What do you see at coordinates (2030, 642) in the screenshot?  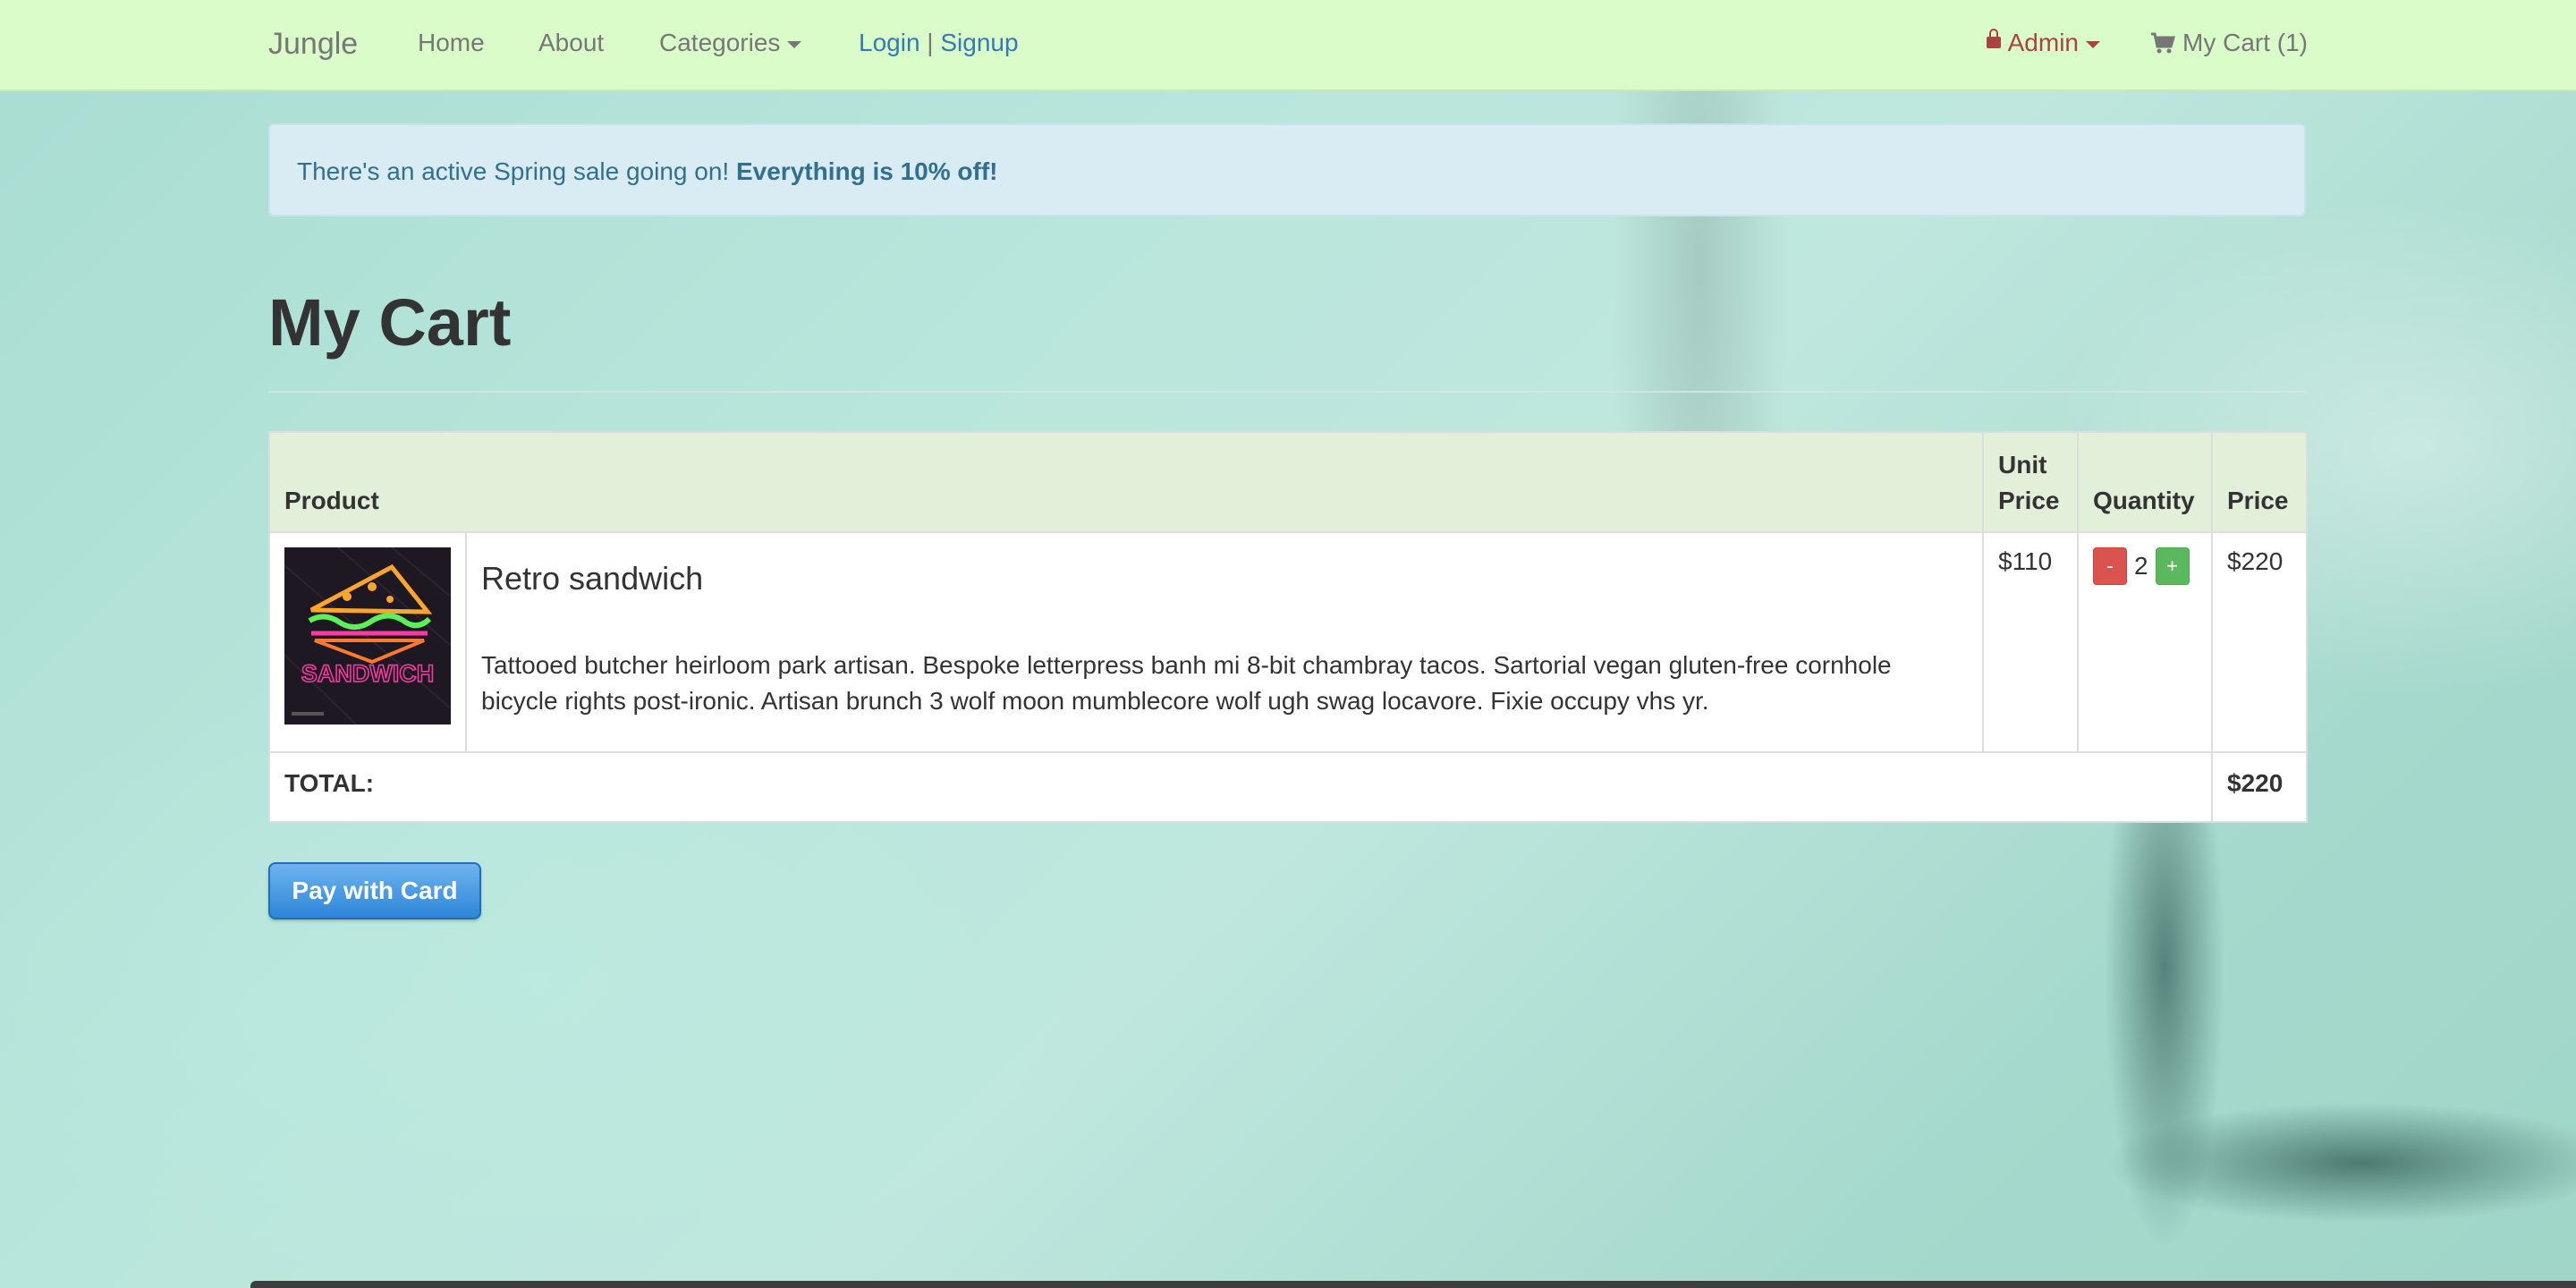 I see `unit-price-cell: $110` at bounding box center [2030, 642].